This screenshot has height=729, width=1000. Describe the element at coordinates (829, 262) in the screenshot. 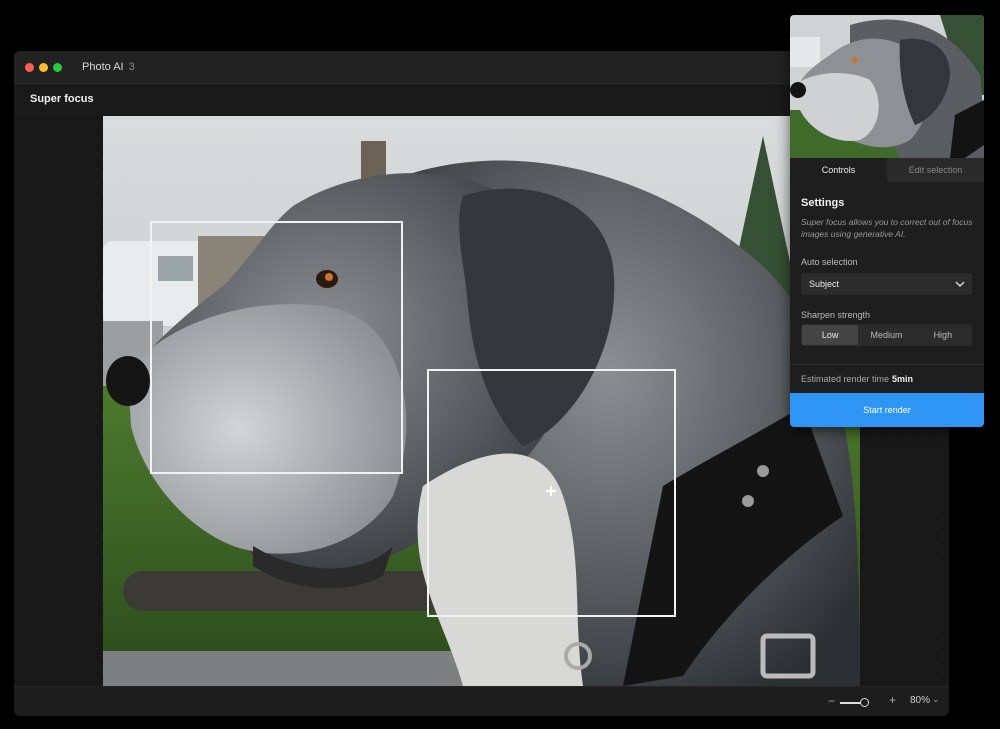

I see `auto-selection-label: Auto selection` at that location.